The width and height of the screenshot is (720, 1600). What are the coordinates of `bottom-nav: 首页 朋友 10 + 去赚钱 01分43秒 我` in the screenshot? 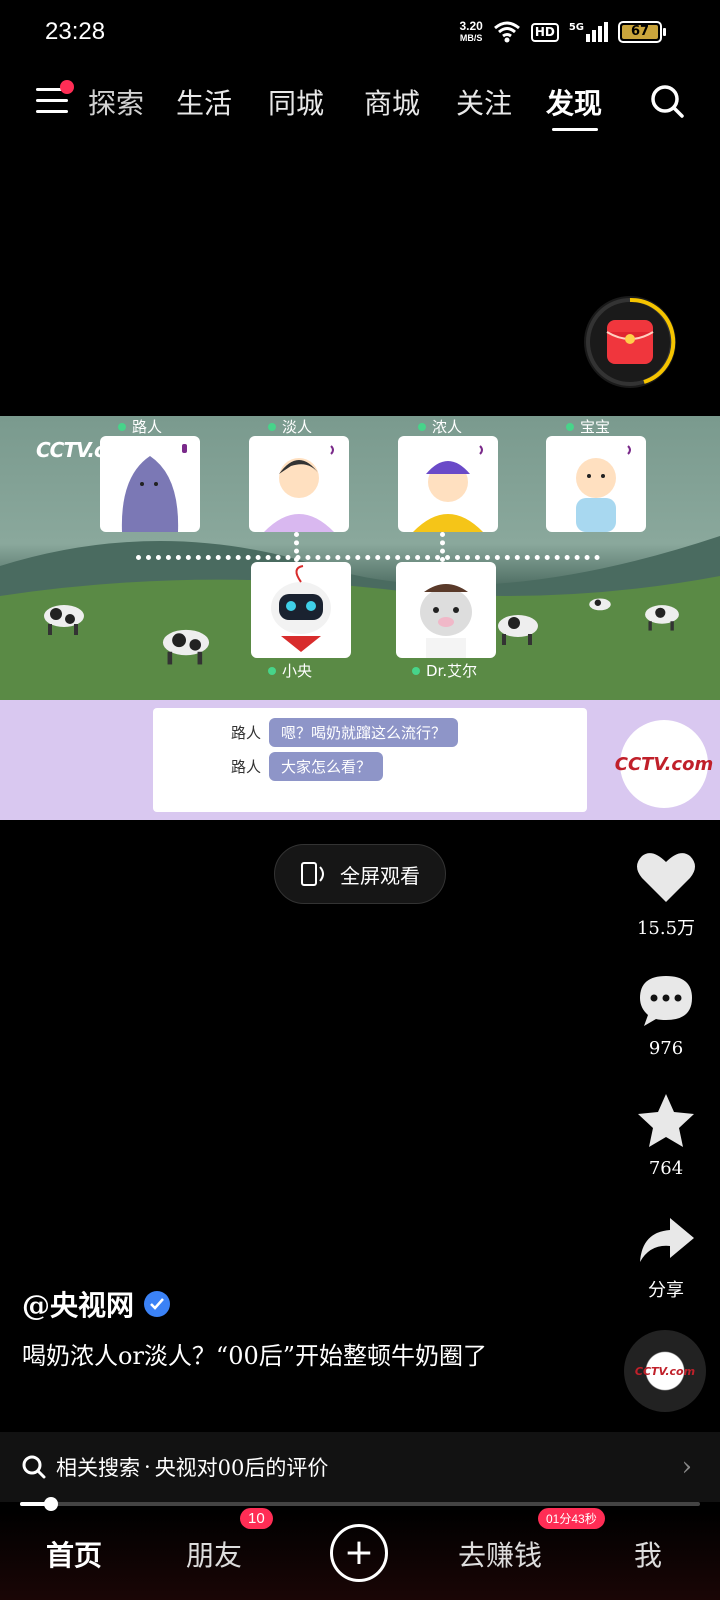 It's located at (360, 1554).